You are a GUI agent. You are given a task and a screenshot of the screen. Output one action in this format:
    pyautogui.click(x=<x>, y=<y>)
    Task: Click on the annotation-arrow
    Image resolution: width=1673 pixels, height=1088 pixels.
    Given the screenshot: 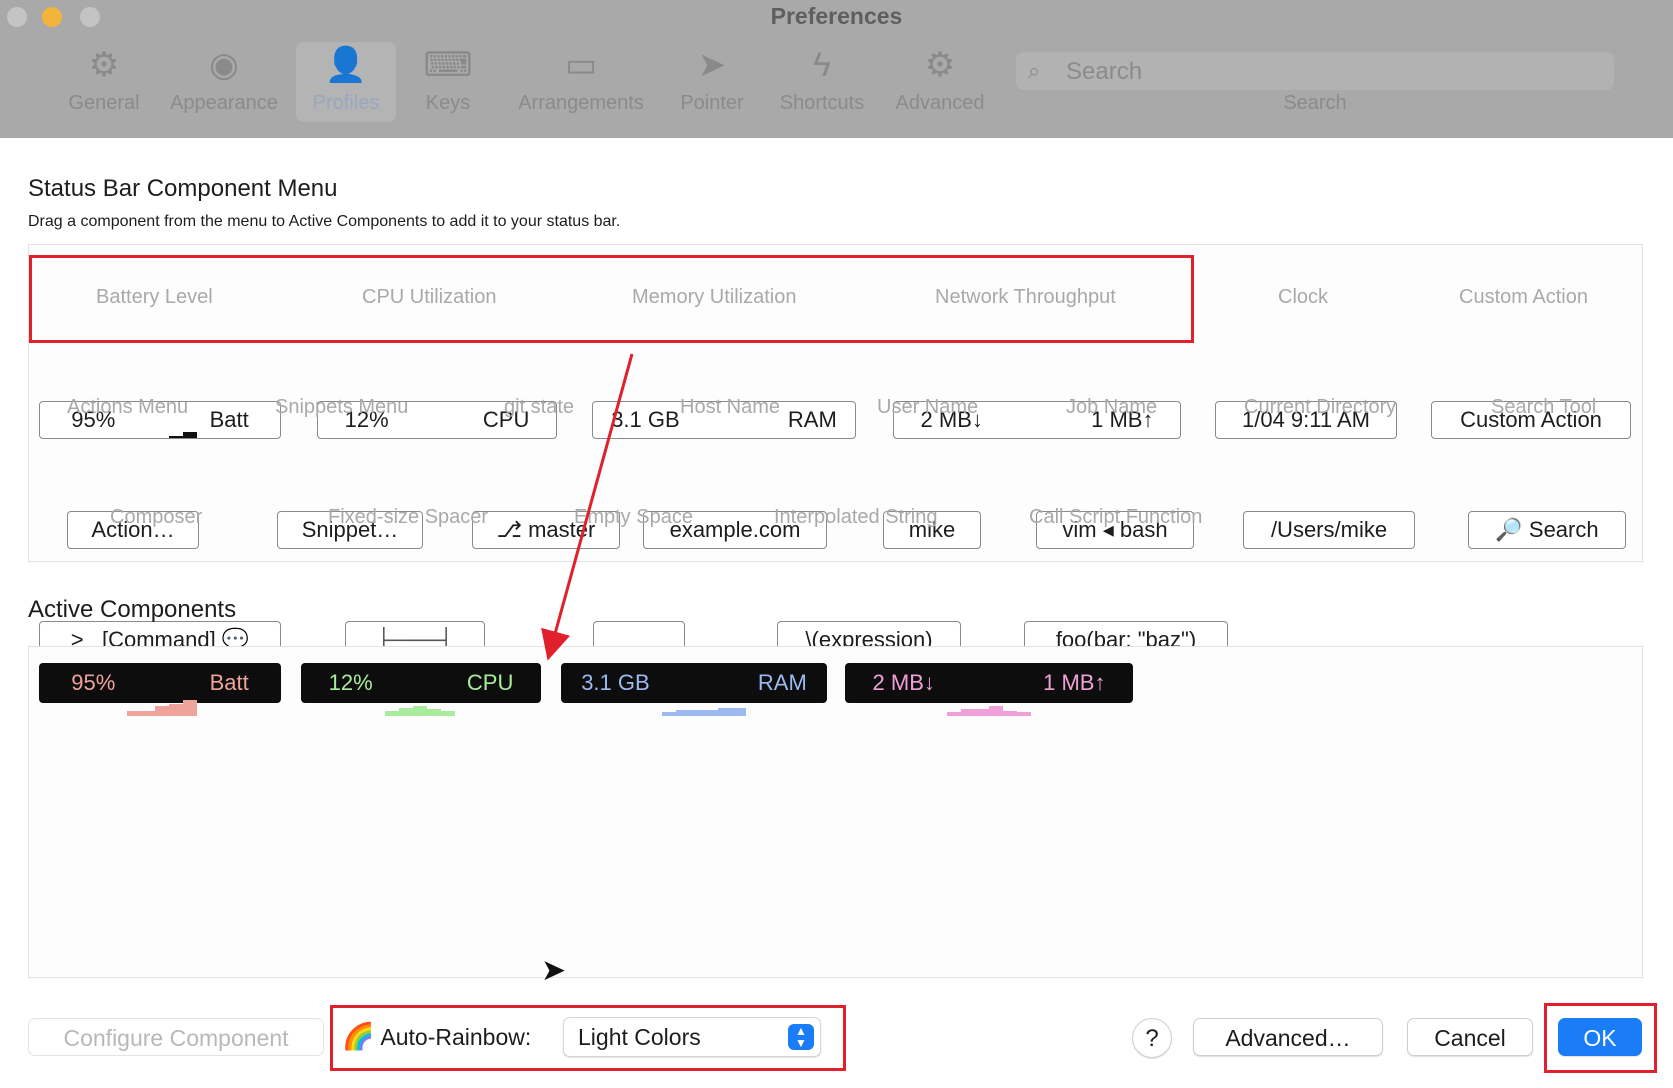 What is the action you would take?
    pyautogui.click(x=587, y=507)
    